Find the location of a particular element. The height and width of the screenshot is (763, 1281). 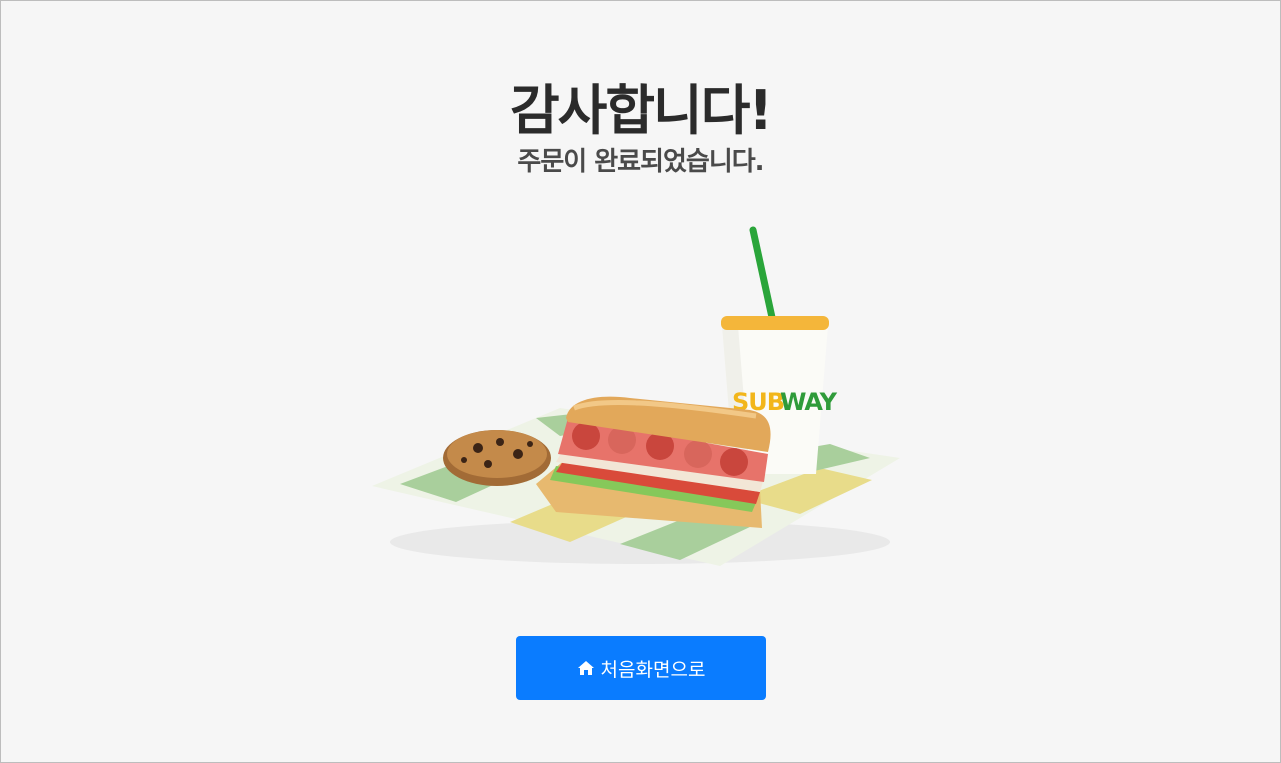

home-button-label: 처음화면으로 is located at coordinates (653, 669).